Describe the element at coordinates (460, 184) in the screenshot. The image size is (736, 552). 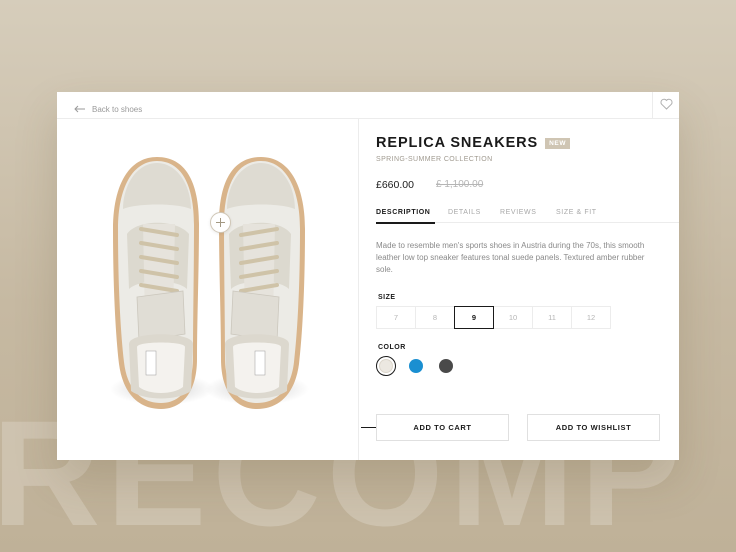
I see `old-price: £ 1,100.00` at that location.